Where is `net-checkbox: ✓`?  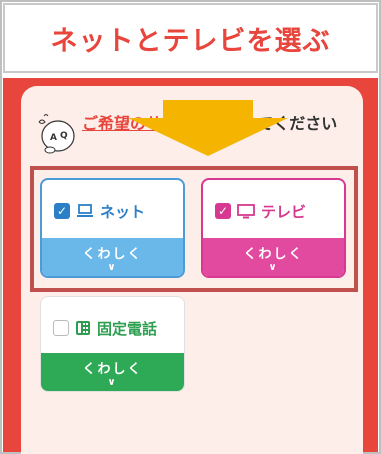
net-checkbox: ✓ is located at coordinates (62, 211).